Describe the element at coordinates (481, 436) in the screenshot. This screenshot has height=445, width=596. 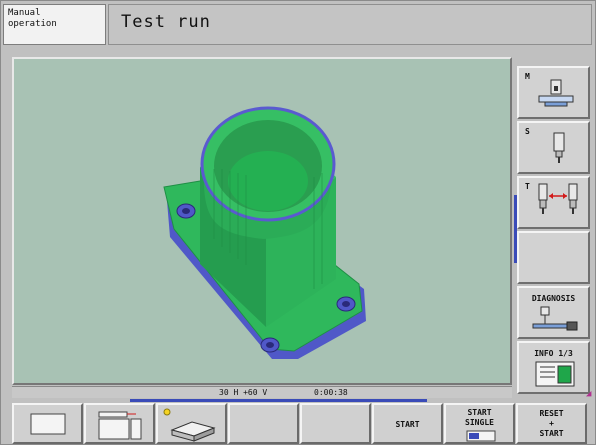
I see `single-block-icon` at that location.